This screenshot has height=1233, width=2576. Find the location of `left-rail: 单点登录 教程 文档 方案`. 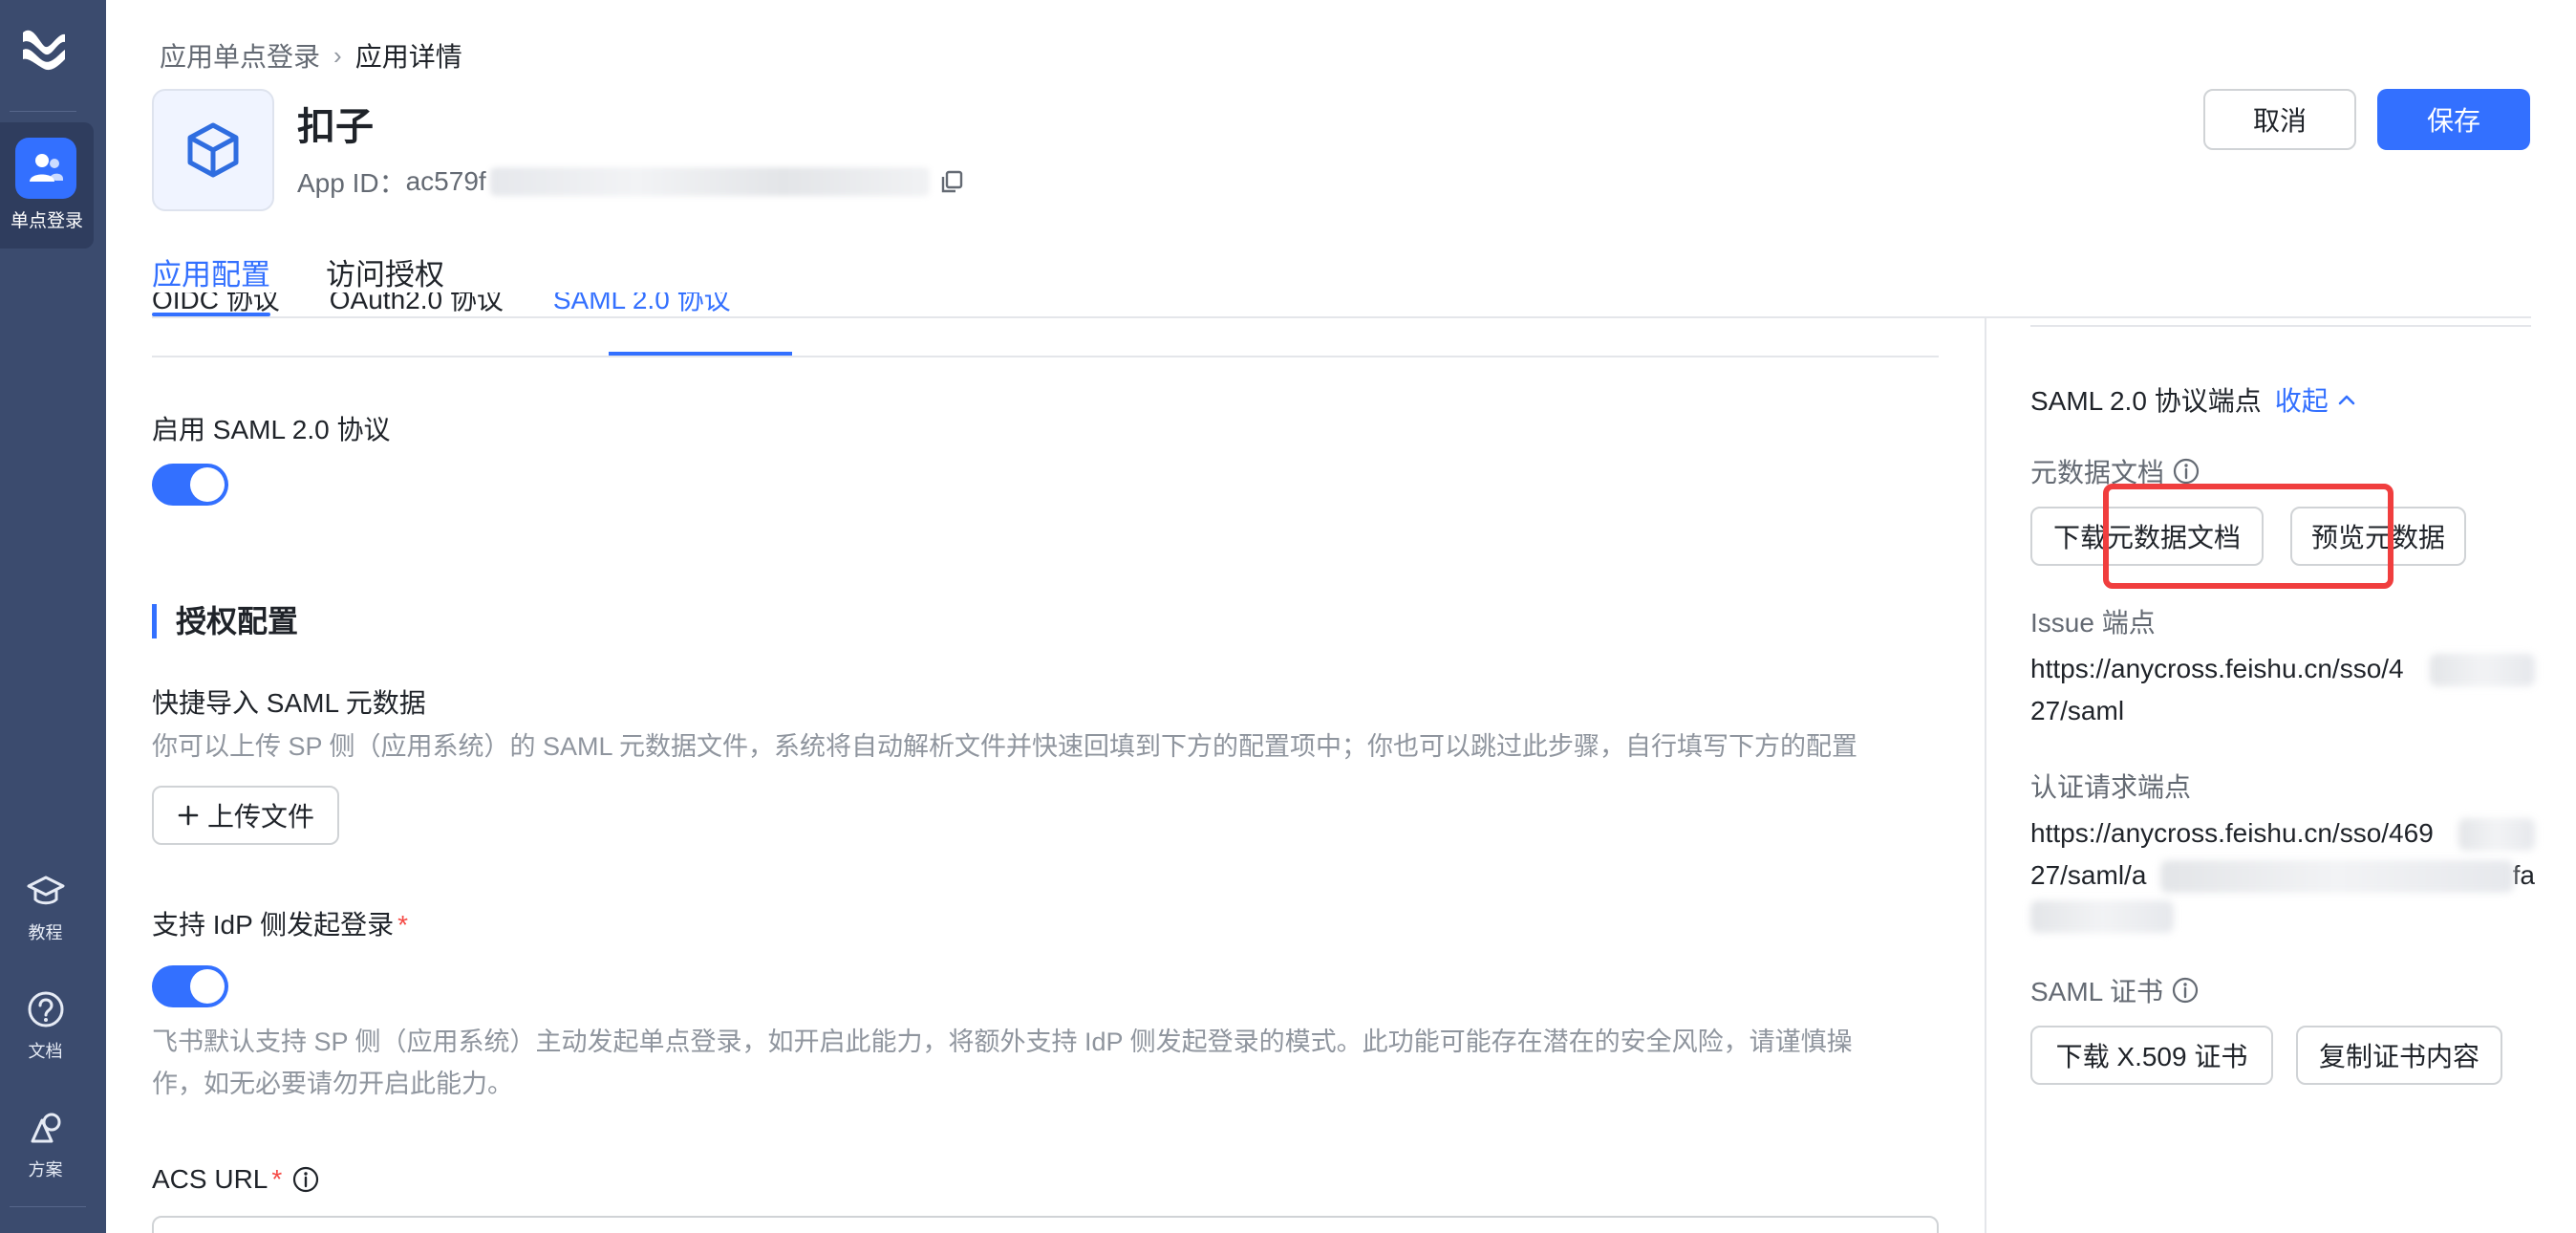

left-rail: 单点登录 教程 文档 方案 is located at coordinates (53, 616).